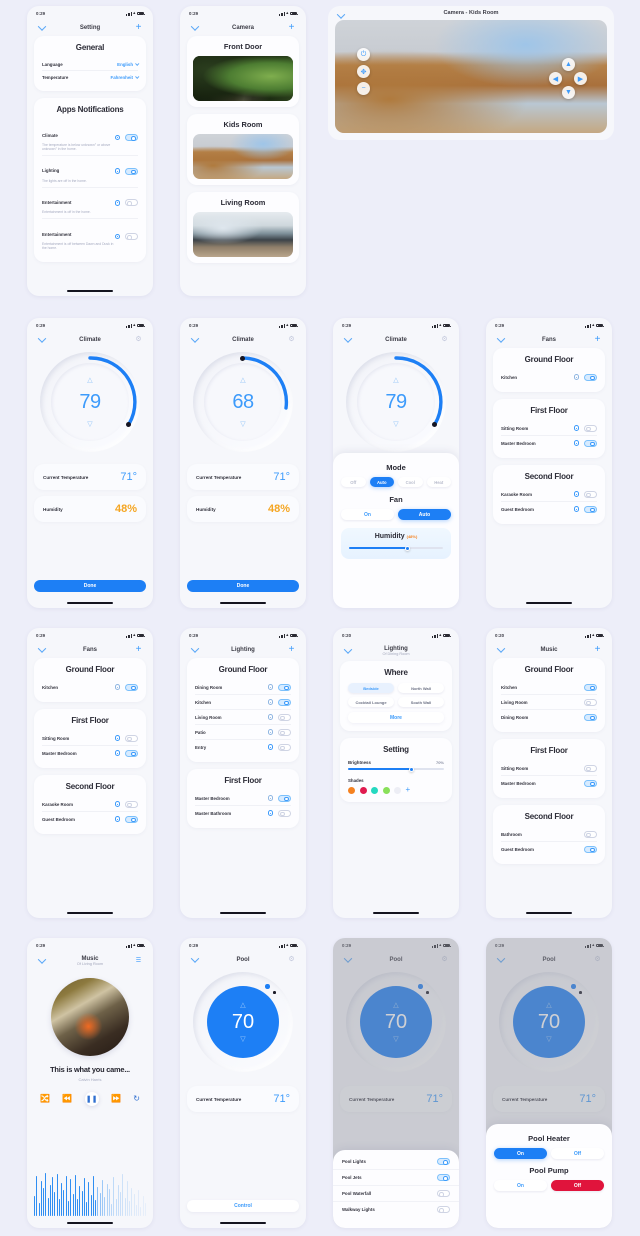 The height and width of the screenshot is (1236, 640). Describe the element at coordinates (421, 702) in the screenshot. I see `where-option-south-wall: South Wall` at that location.